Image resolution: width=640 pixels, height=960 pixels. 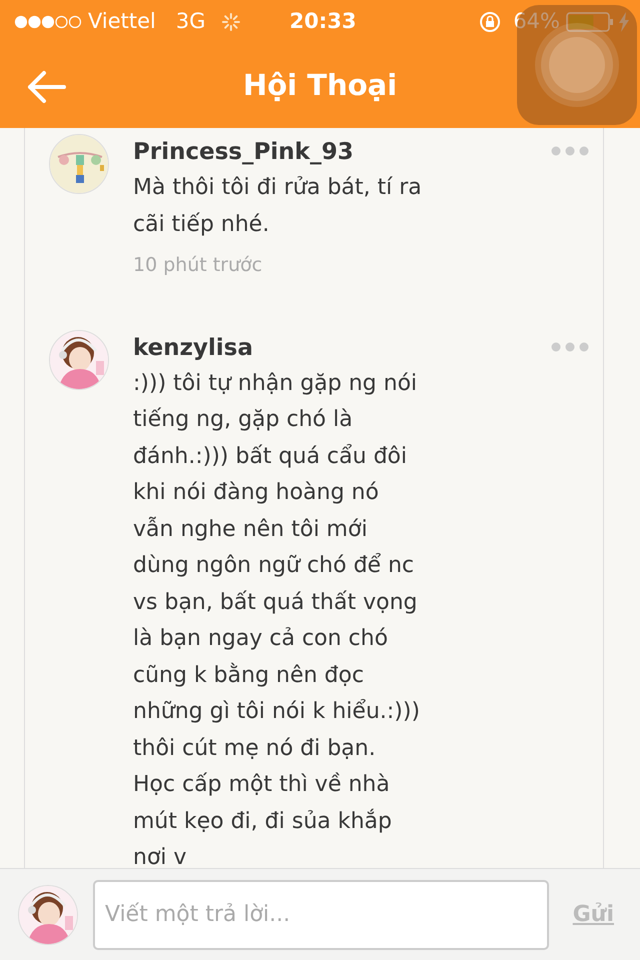 I want to click on comment-text: Mà thôi tôi đi rửa bát, tí ra cãi tiếp nhé., so click(x=277, y=206).